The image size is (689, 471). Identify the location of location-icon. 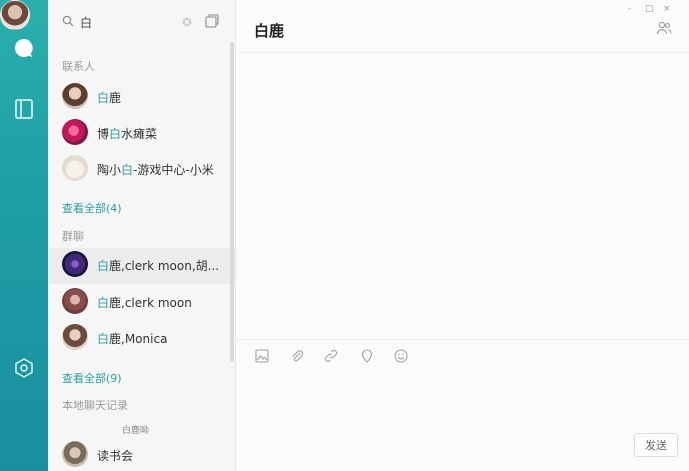
(367, 358).